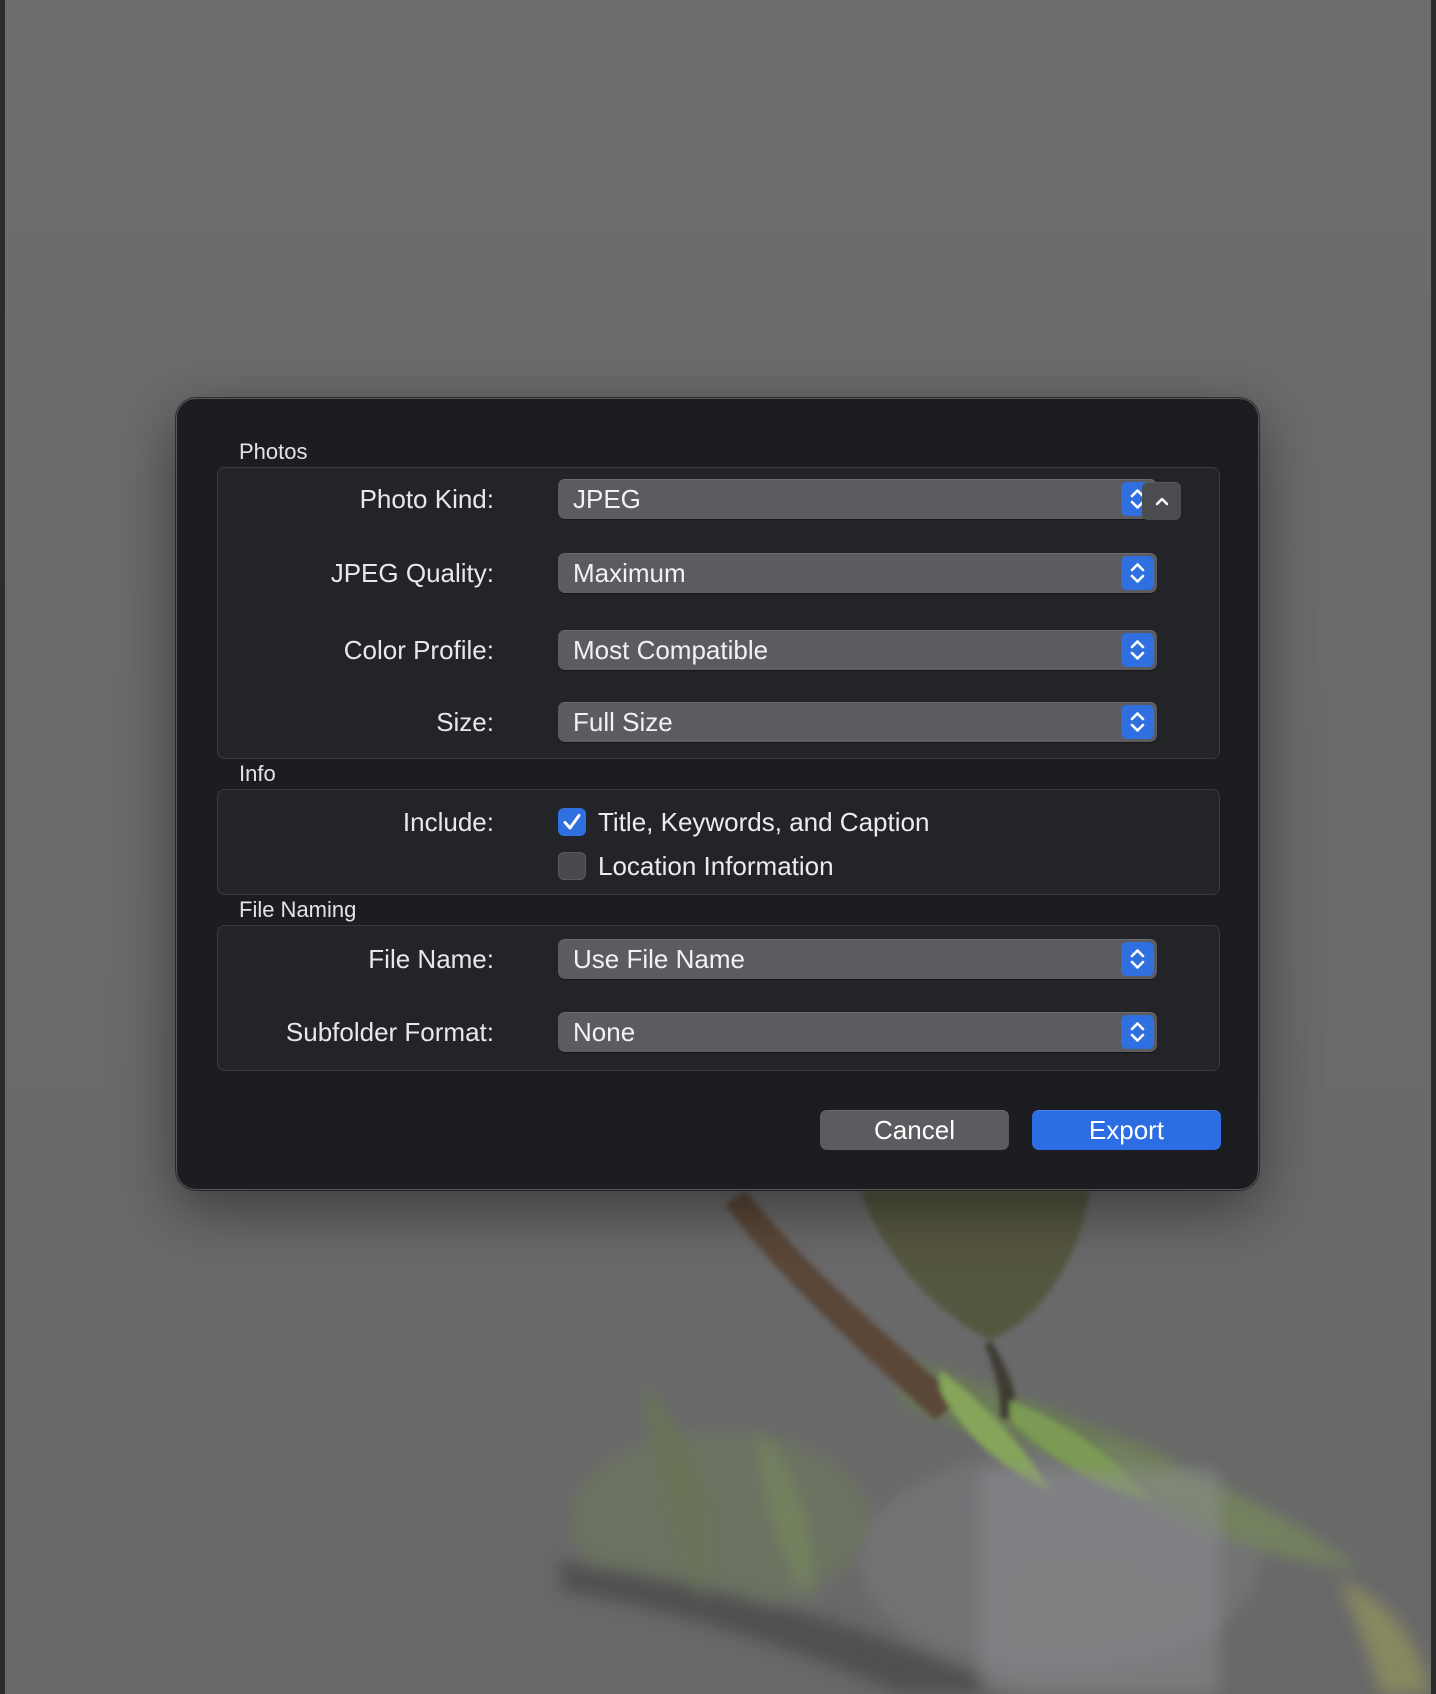 This screenshot has width=1436, height=1694. Describe the element at coordinates (426, 499) in the screenshot. I see `photo-kind-label: Photo Kind:` at that location.